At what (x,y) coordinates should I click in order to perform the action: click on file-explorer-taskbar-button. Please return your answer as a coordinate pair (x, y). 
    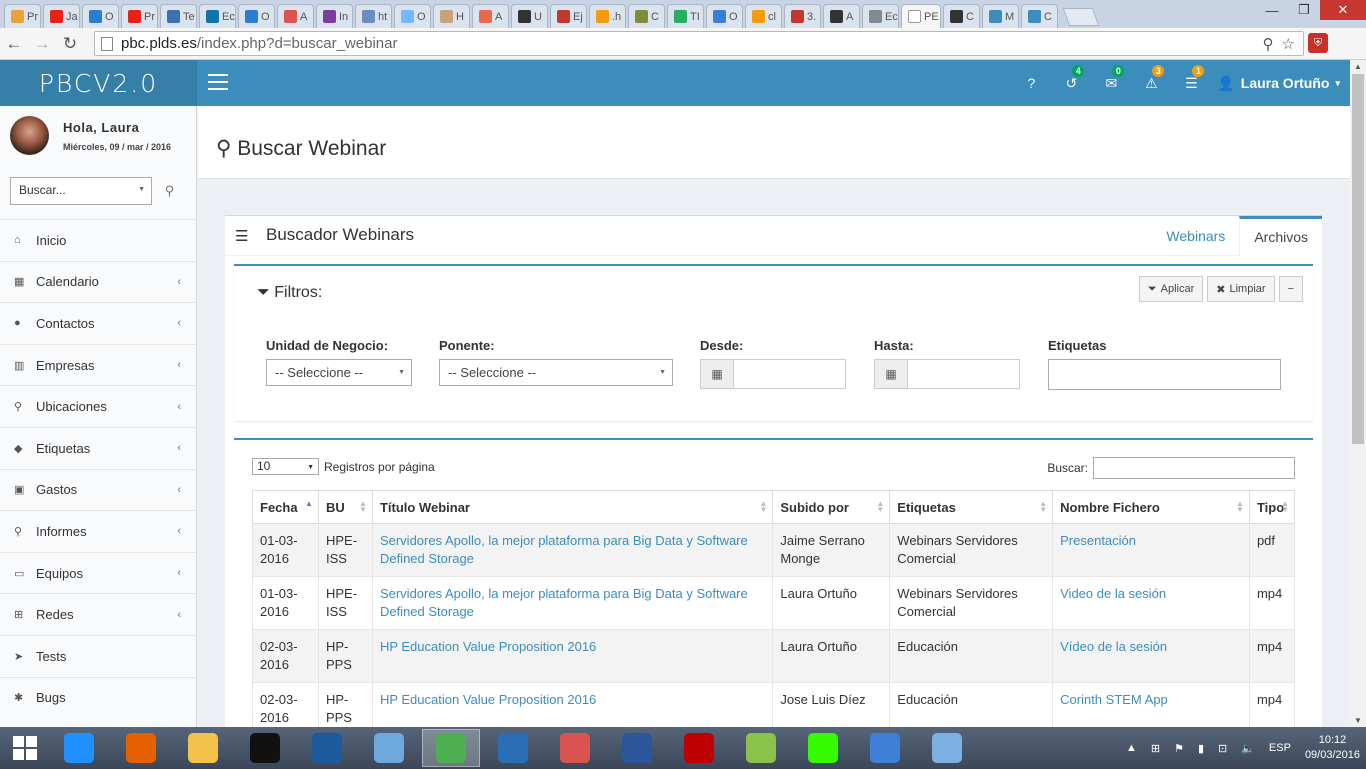
    Looking at the image, I should click on (203, 748).